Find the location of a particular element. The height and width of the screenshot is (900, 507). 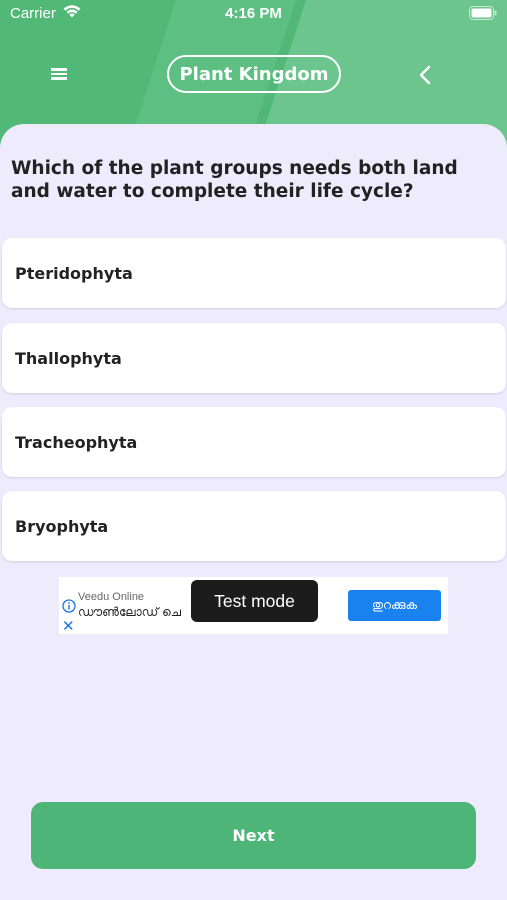

back-icon is located at coordinates (426, 75).